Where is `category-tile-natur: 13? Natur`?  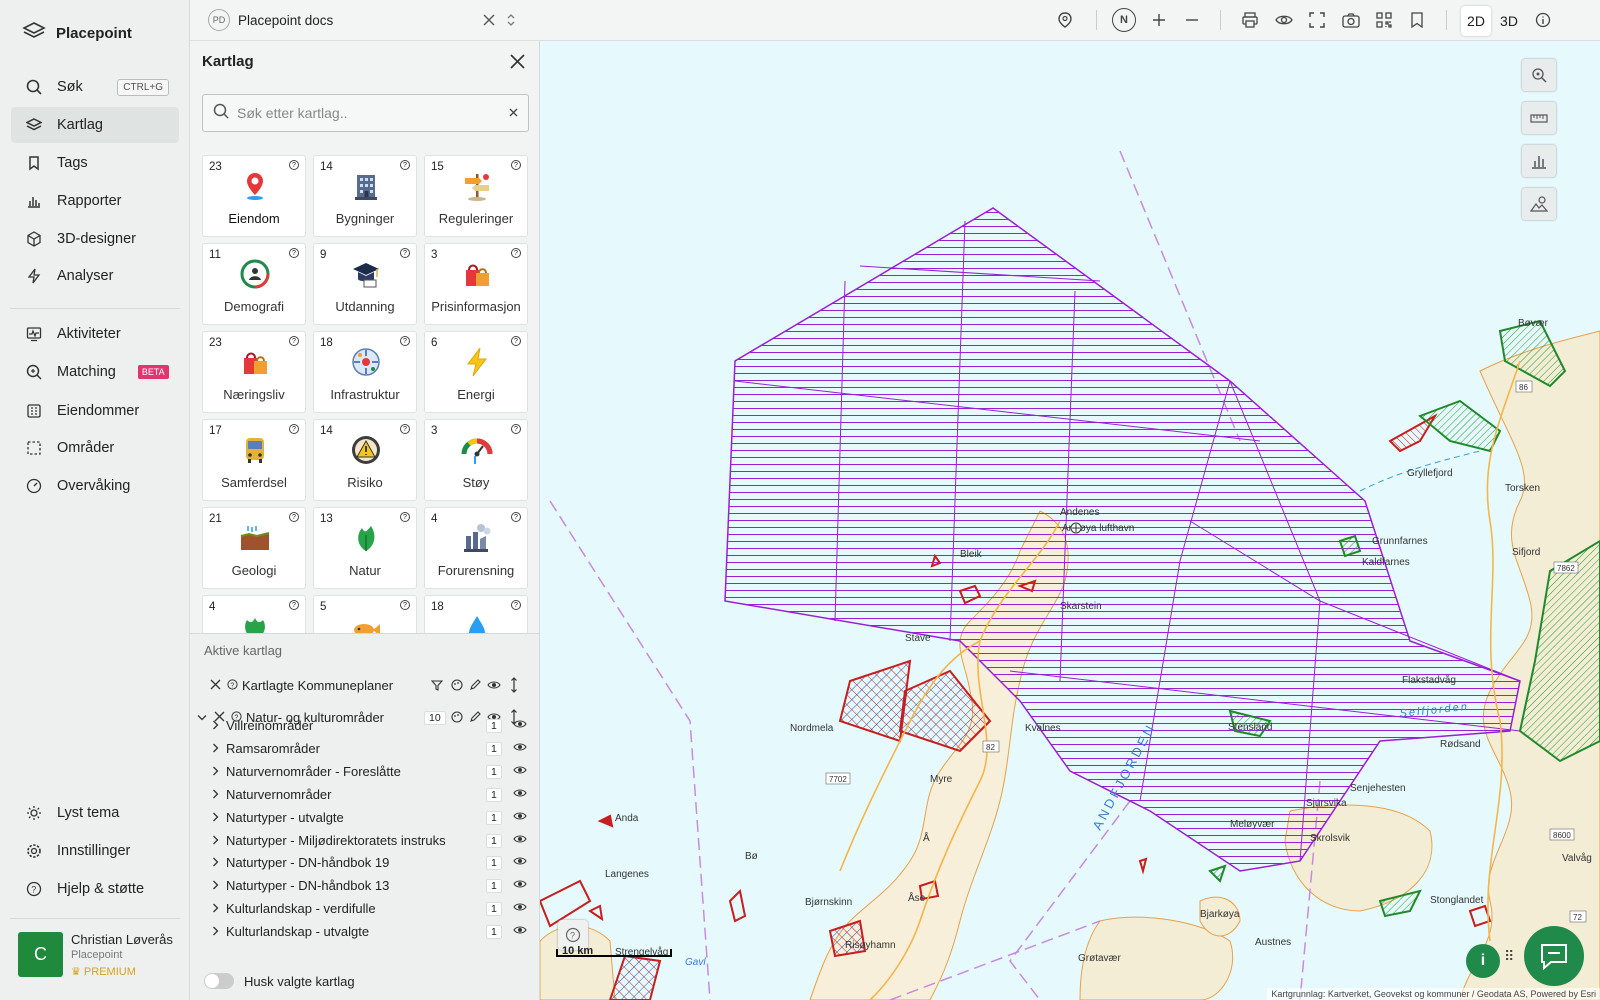
category-tile-natur: 13? Natur is located at coordinates (365, 548).